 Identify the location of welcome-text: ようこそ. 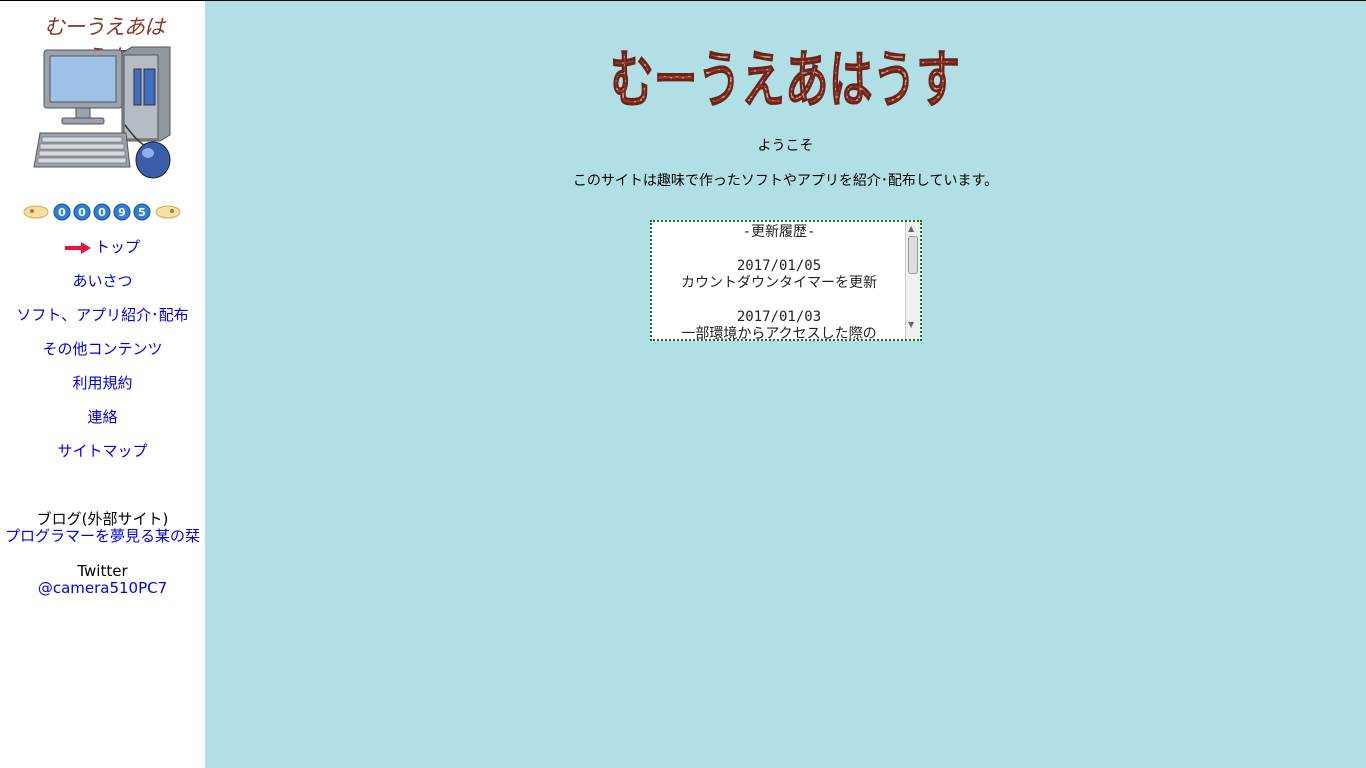
(785, 146).